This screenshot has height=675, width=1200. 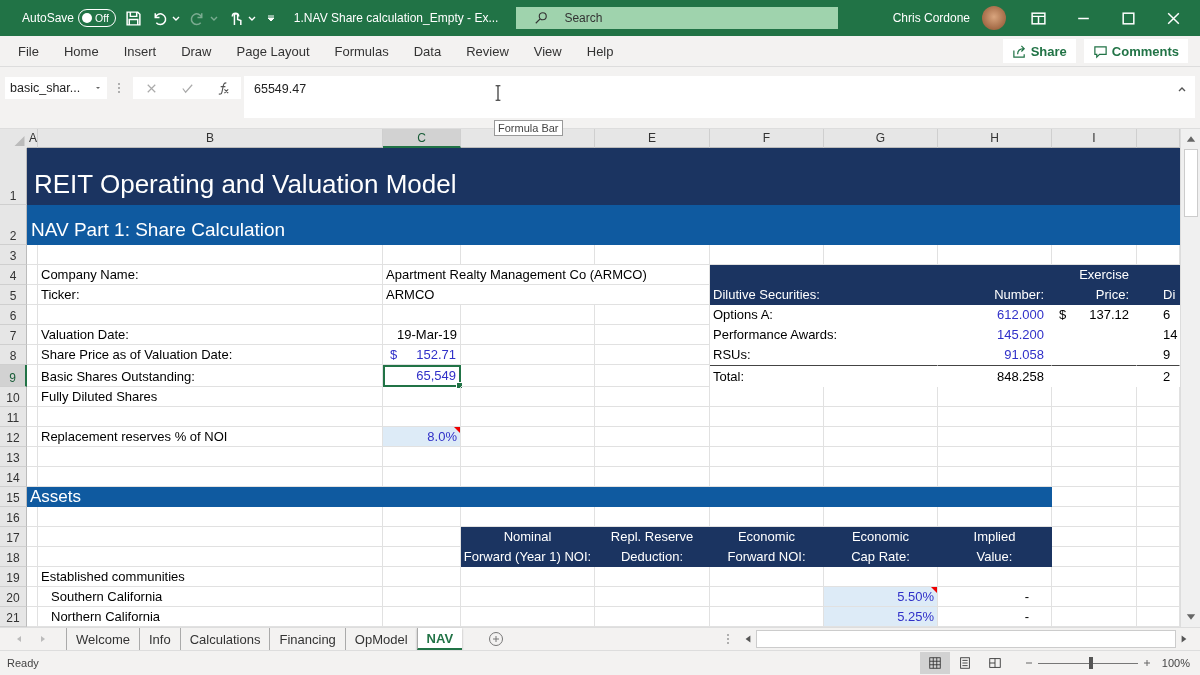 I want to click on ribbon-tab: Insert, so click(x=140, y=51).